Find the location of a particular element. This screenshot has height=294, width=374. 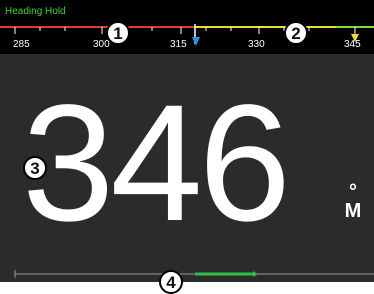

degree-symbol: ° is located at coordinates (353, 192).